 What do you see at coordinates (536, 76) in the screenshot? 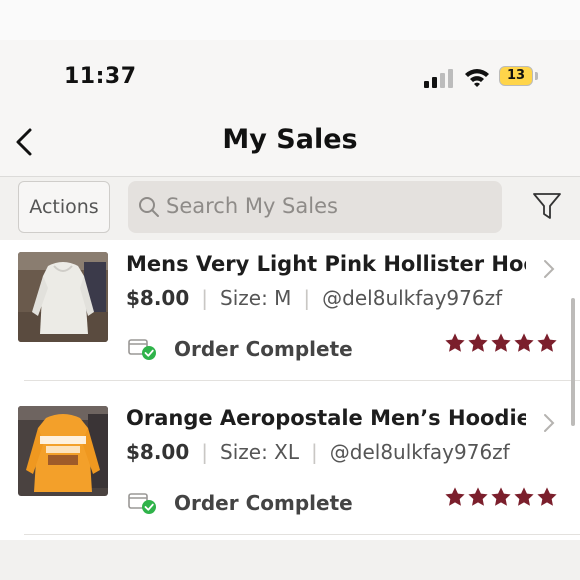
I see `battery-nub` at bounding box center [536, 76].